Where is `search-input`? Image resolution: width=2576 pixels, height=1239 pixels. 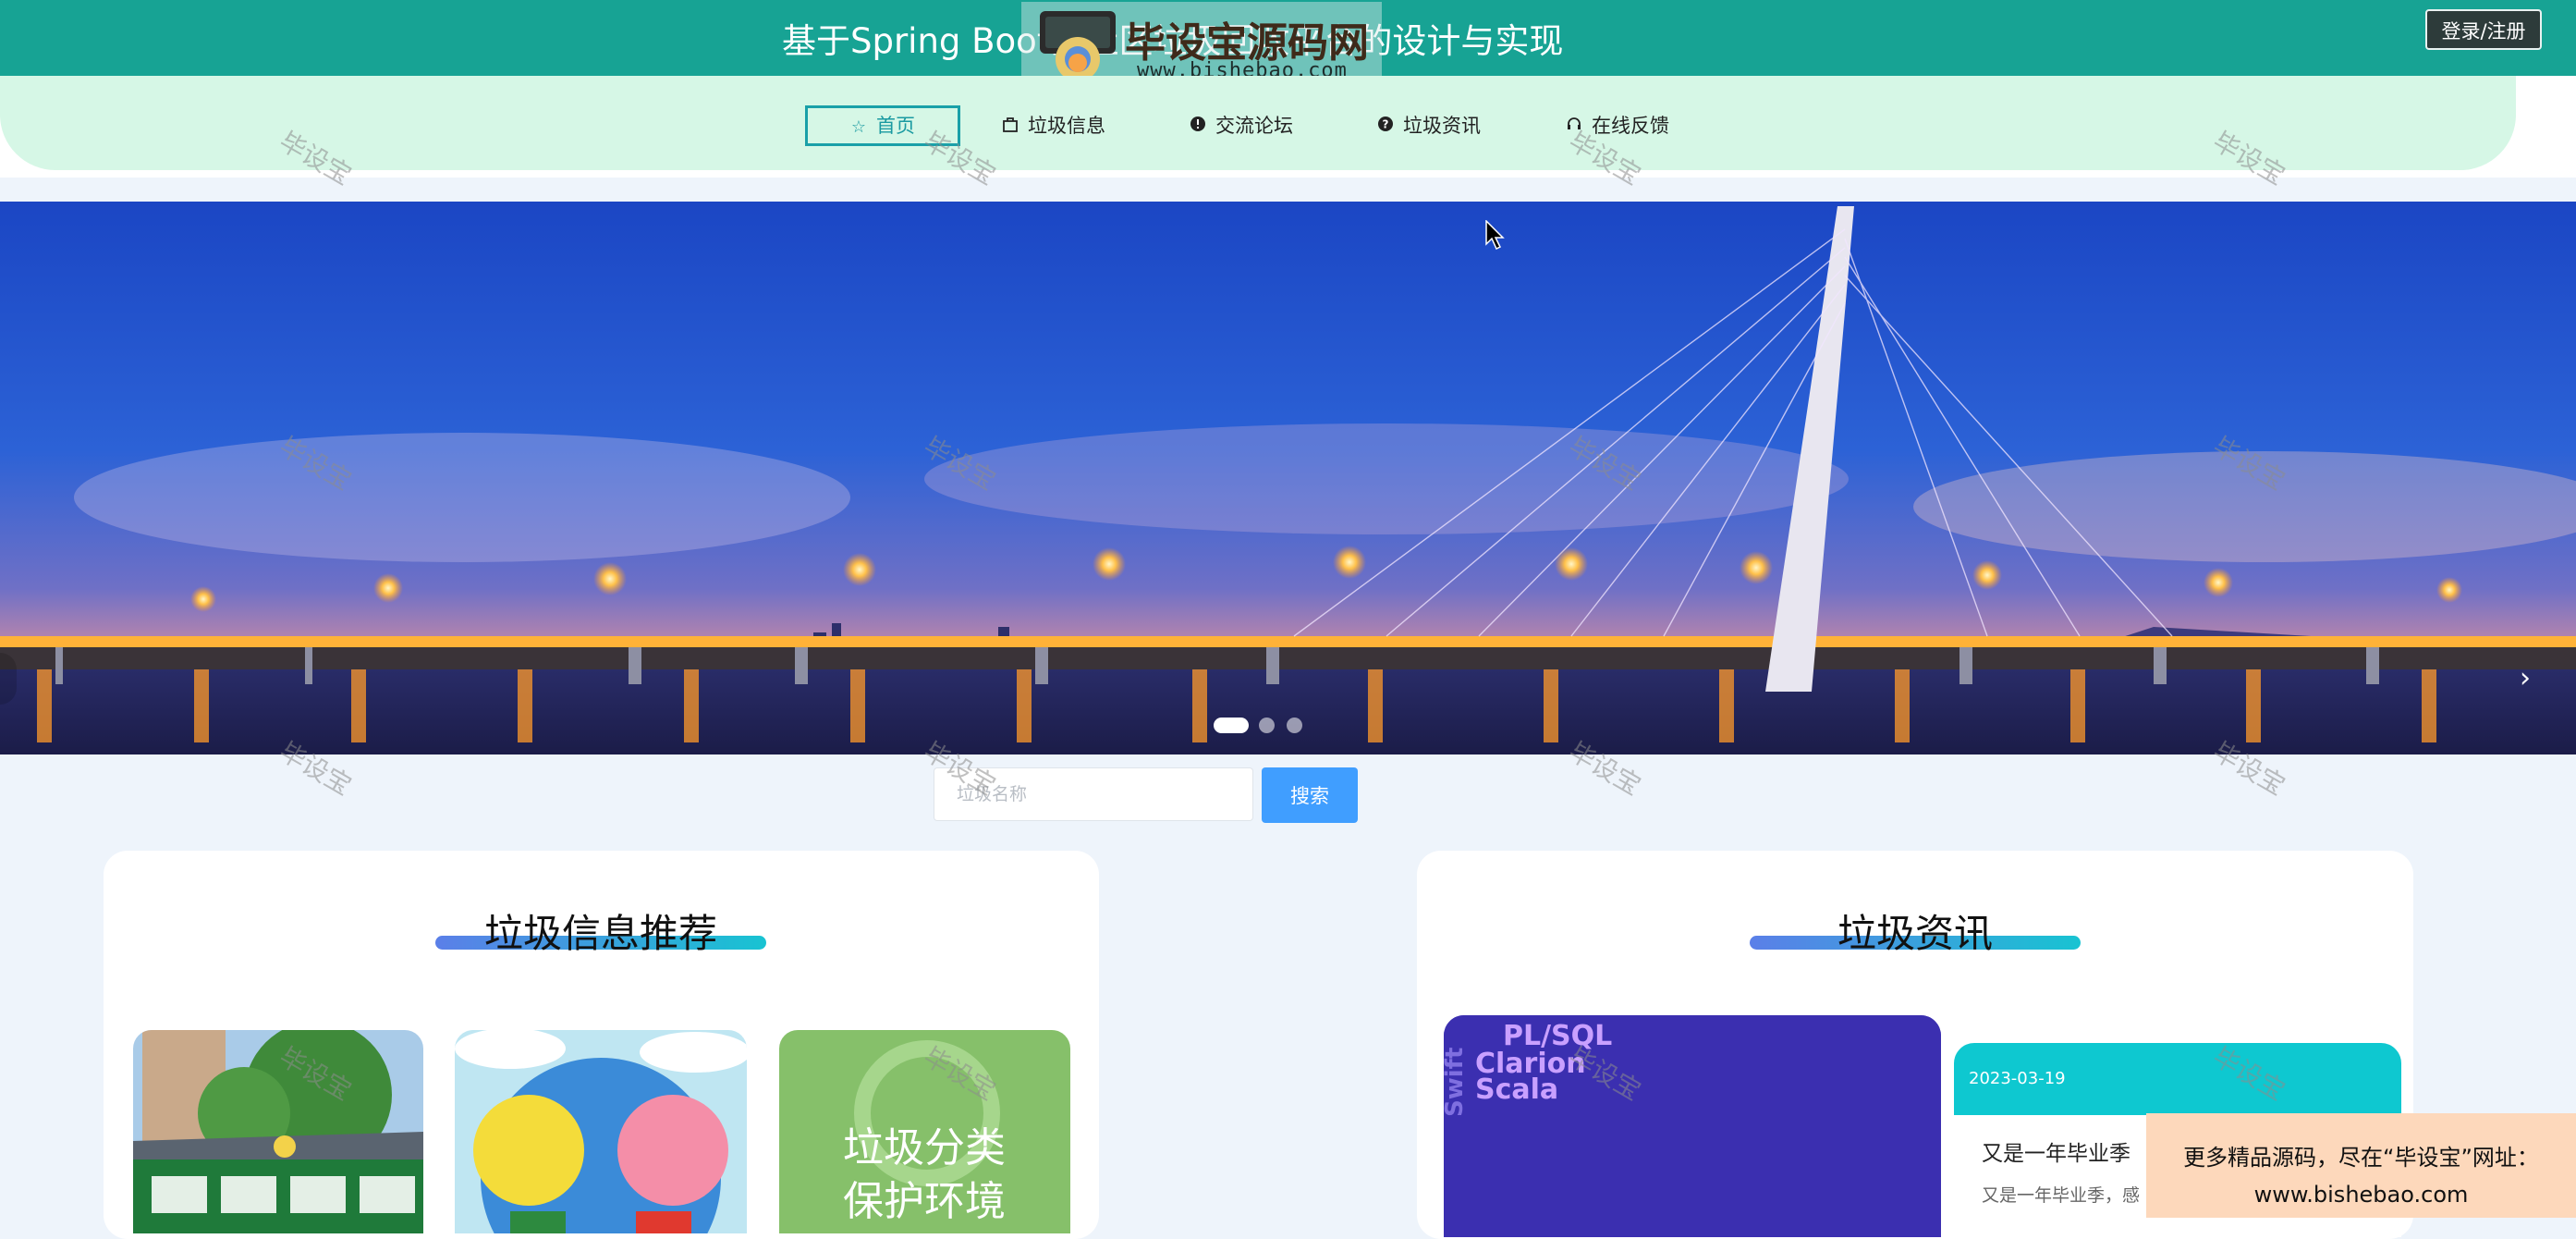 search-input is located at coordinates (1093, 794).